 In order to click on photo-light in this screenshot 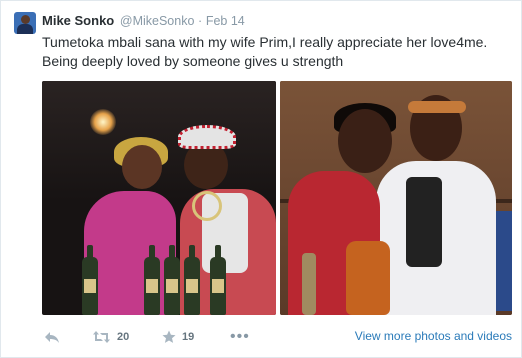, I will do `click(103, 122)`.